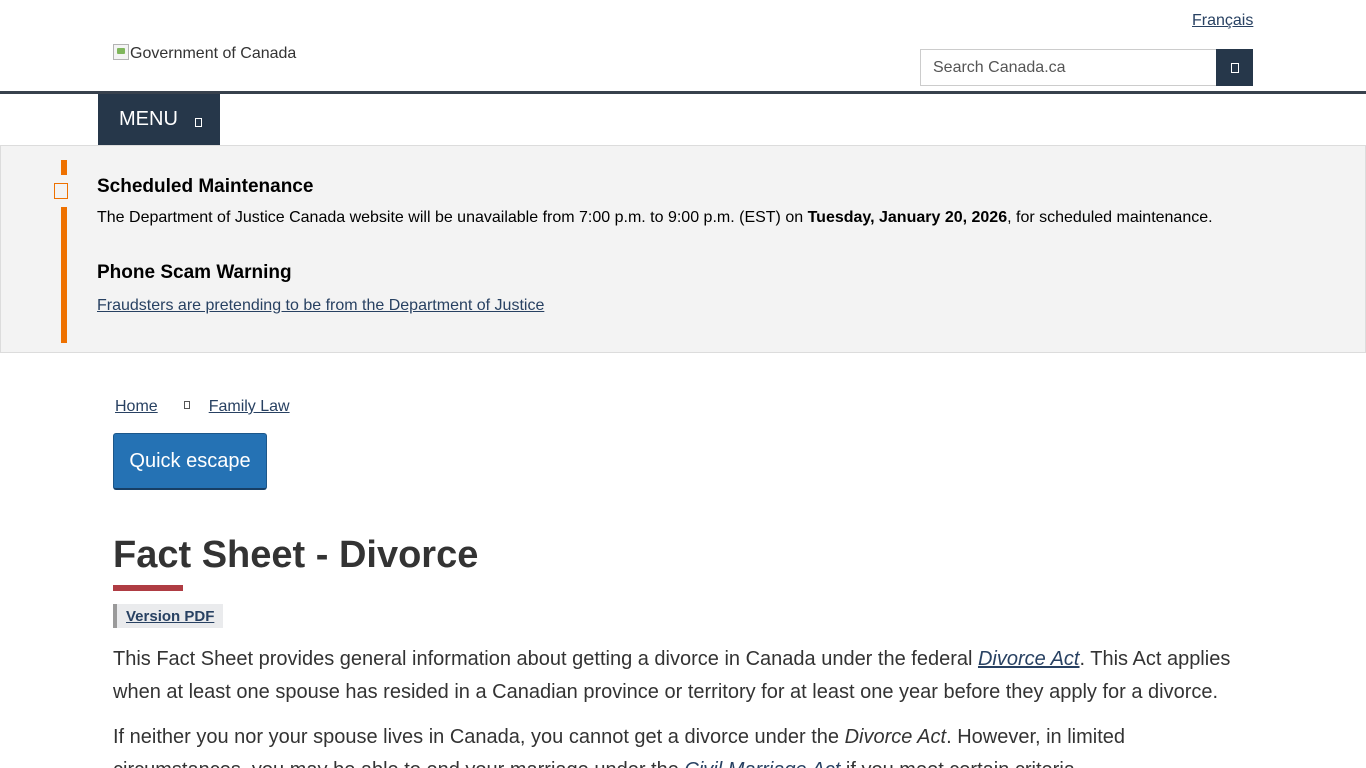 The image size is (1366, 768). What do you see at coordinates (148, 588) in the screenshot?
I see `title-underline` at bounding box center [148, 588].